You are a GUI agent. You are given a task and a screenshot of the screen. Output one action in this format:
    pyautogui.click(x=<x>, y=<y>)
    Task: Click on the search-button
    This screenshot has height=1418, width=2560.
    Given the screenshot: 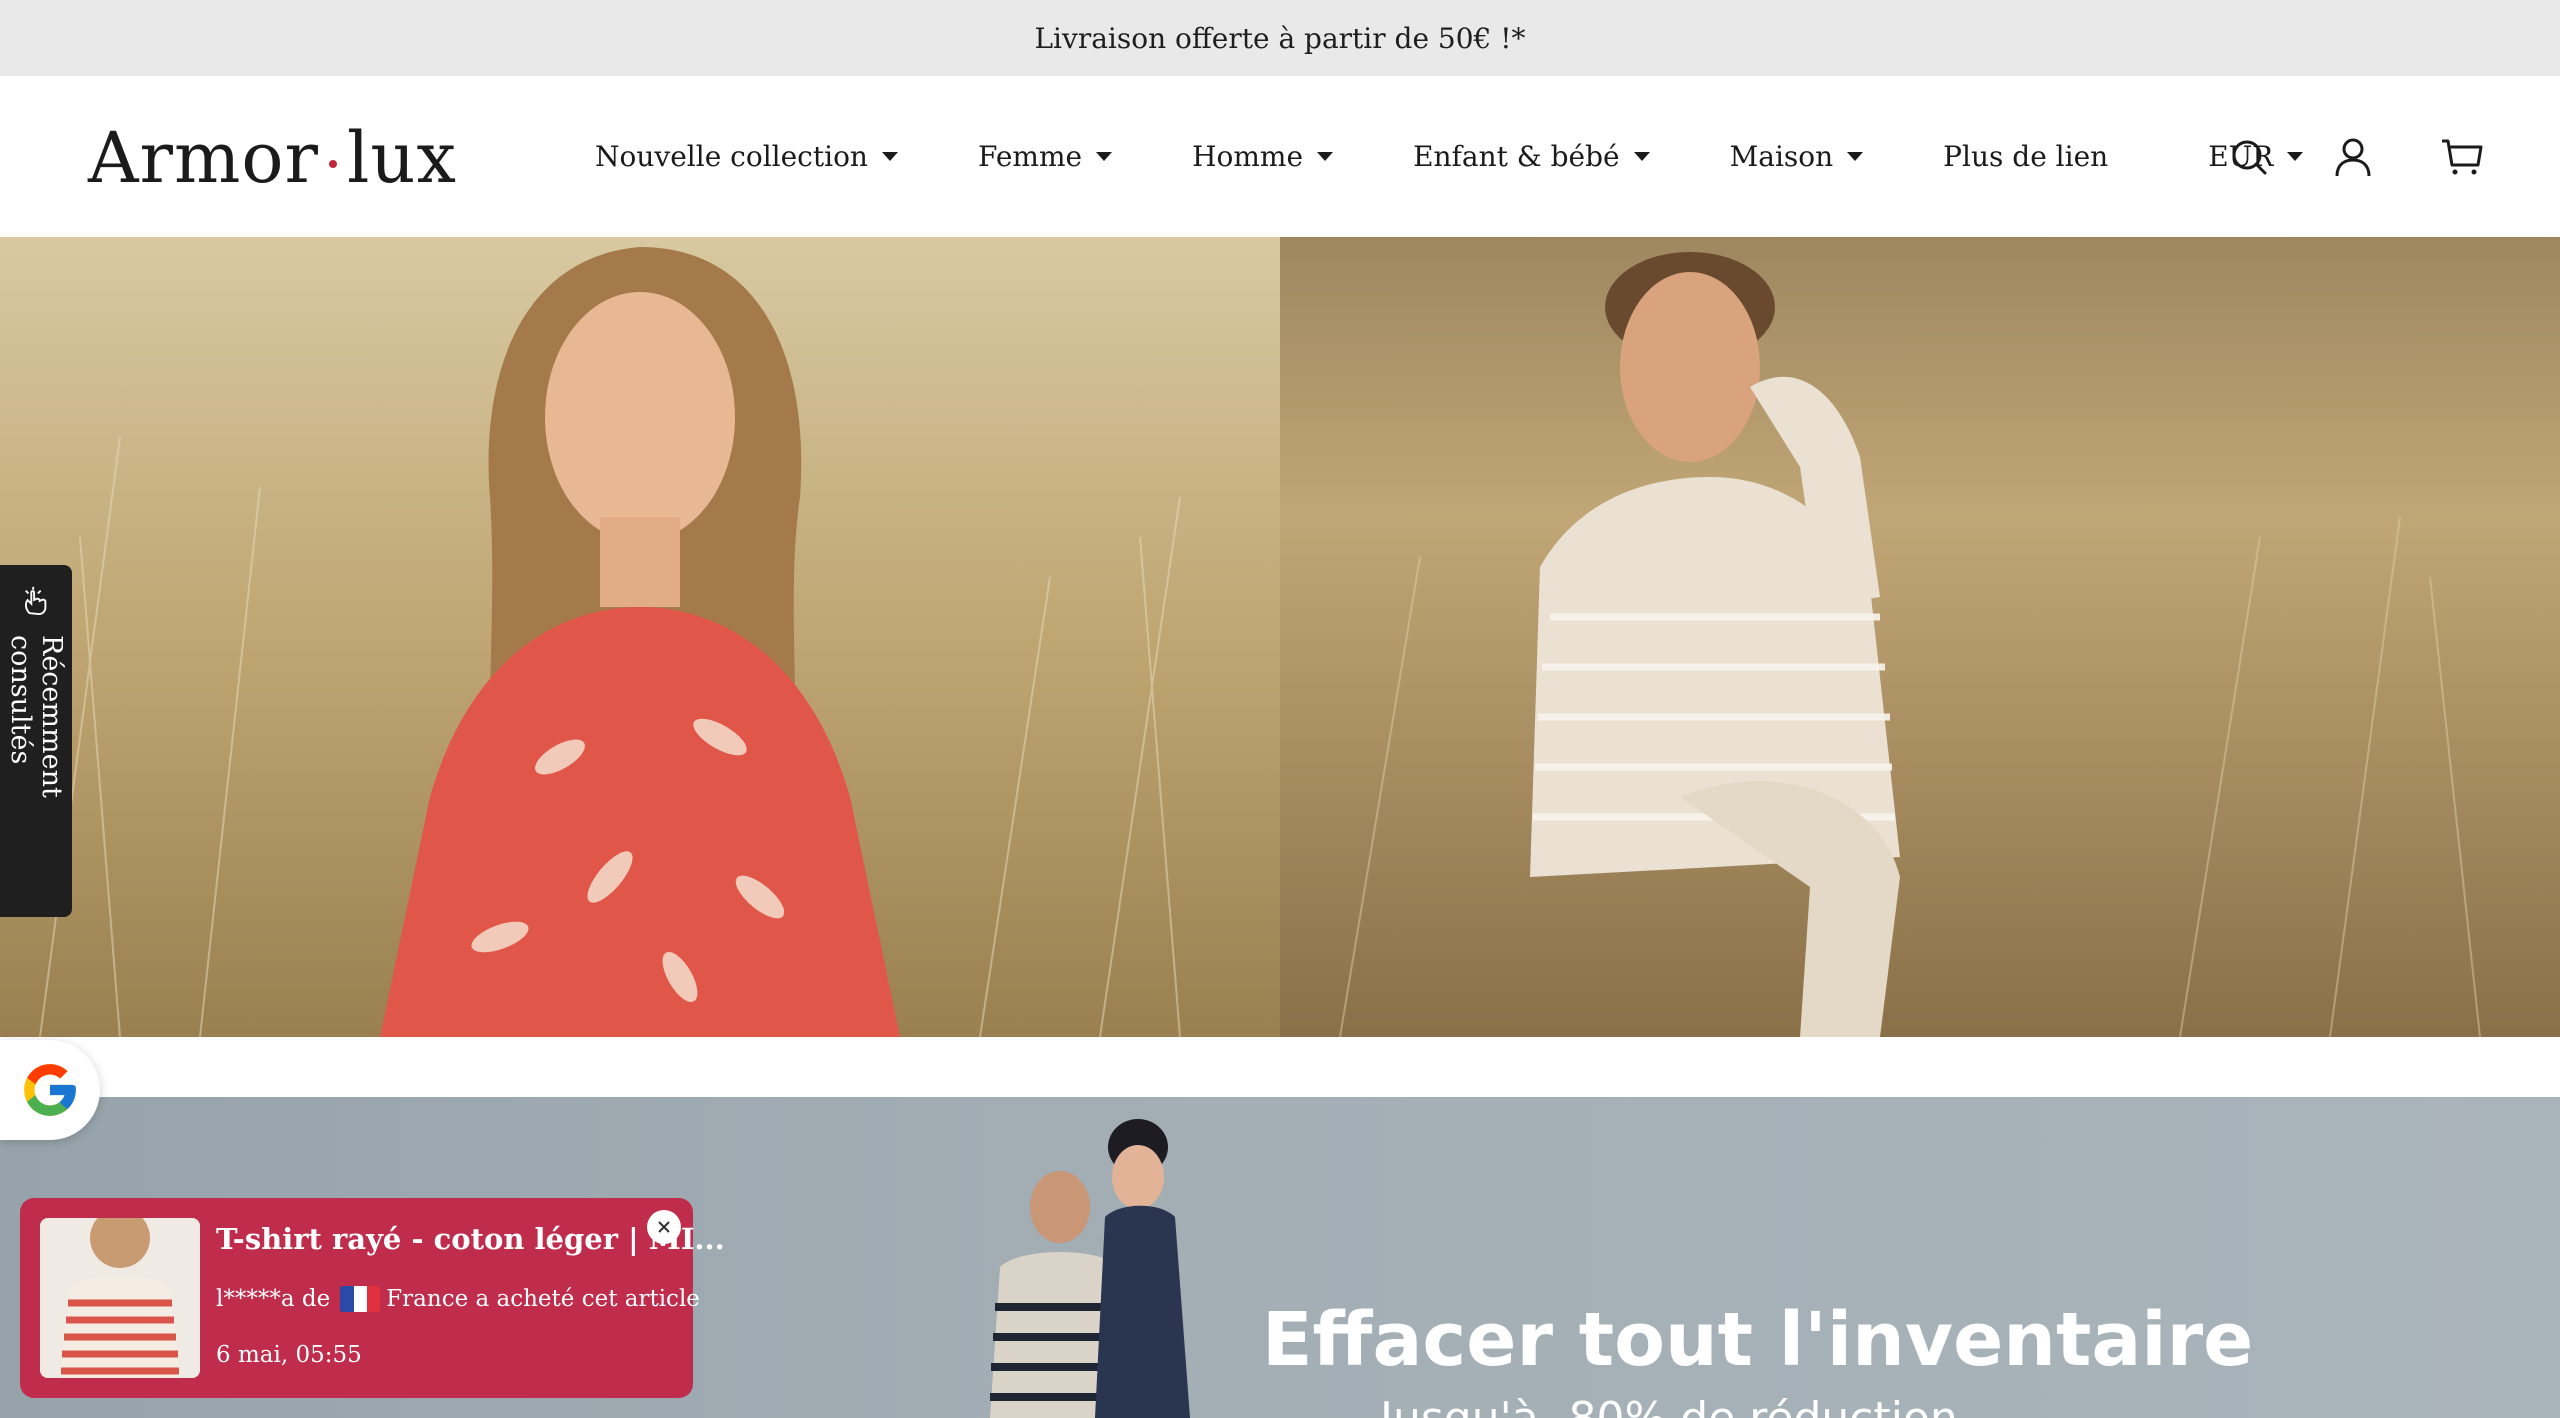 What is the action you would take?
    pyautogui.click(x=2249, y=157)
    